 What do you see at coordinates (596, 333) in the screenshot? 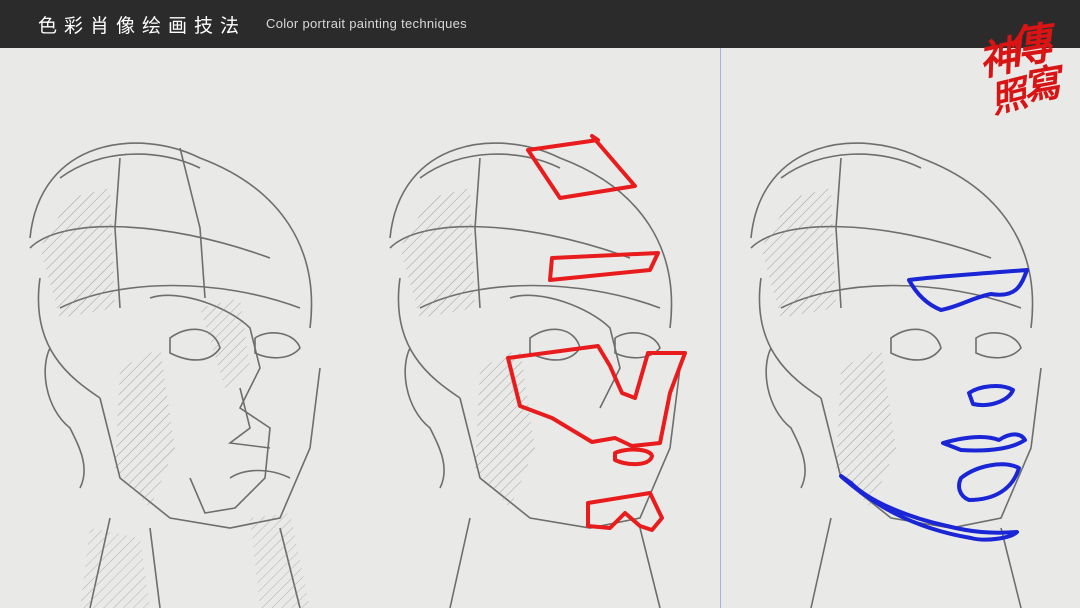
I see `highlight-overlays` at bounding box center [596, 333].